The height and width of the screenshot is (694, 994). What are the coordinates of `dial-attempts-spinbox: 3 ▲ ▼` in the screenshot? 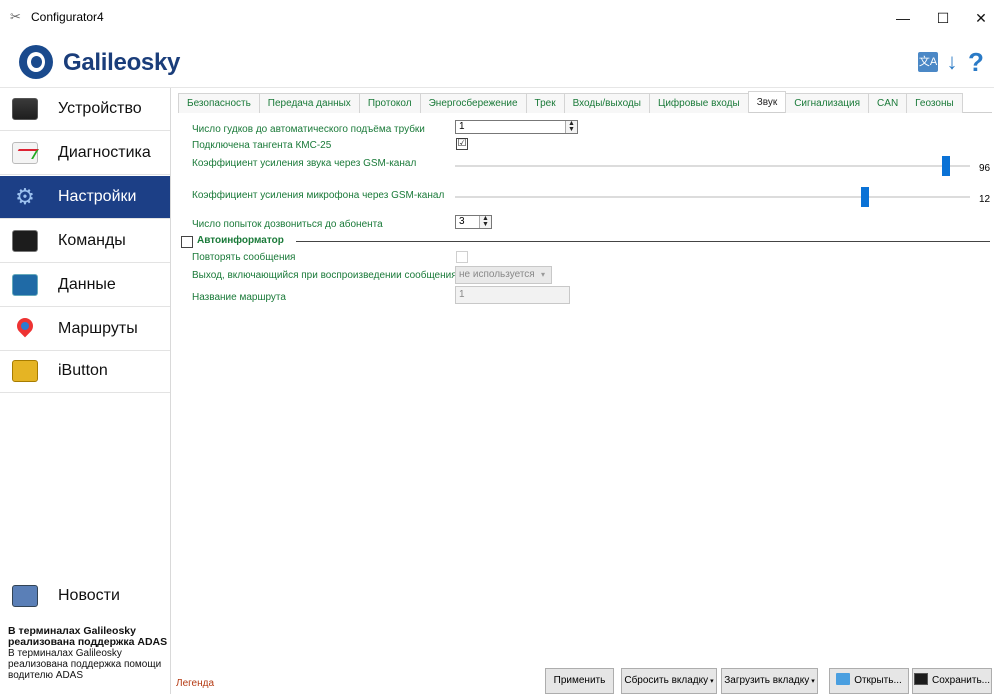 It's located at (473, 222).